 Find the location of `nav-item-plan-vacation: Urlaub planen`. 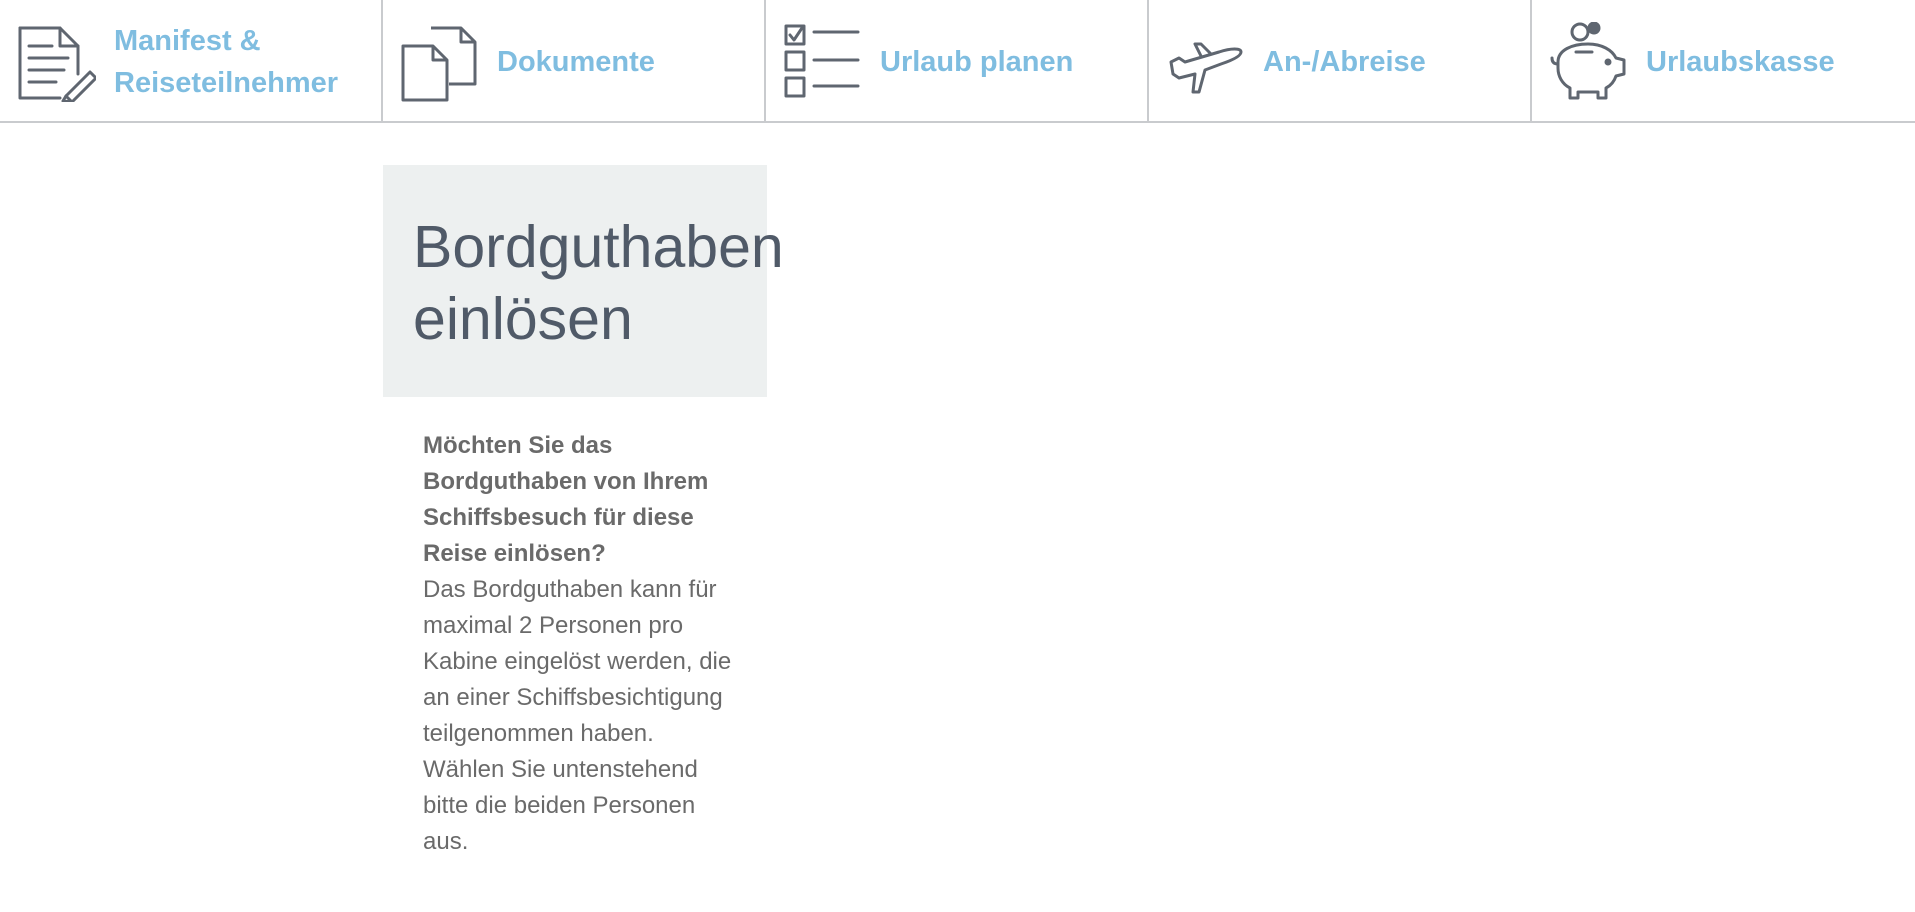

nav-item-plan-vacation: Urlaub planen is located at coordinates (957, 61).